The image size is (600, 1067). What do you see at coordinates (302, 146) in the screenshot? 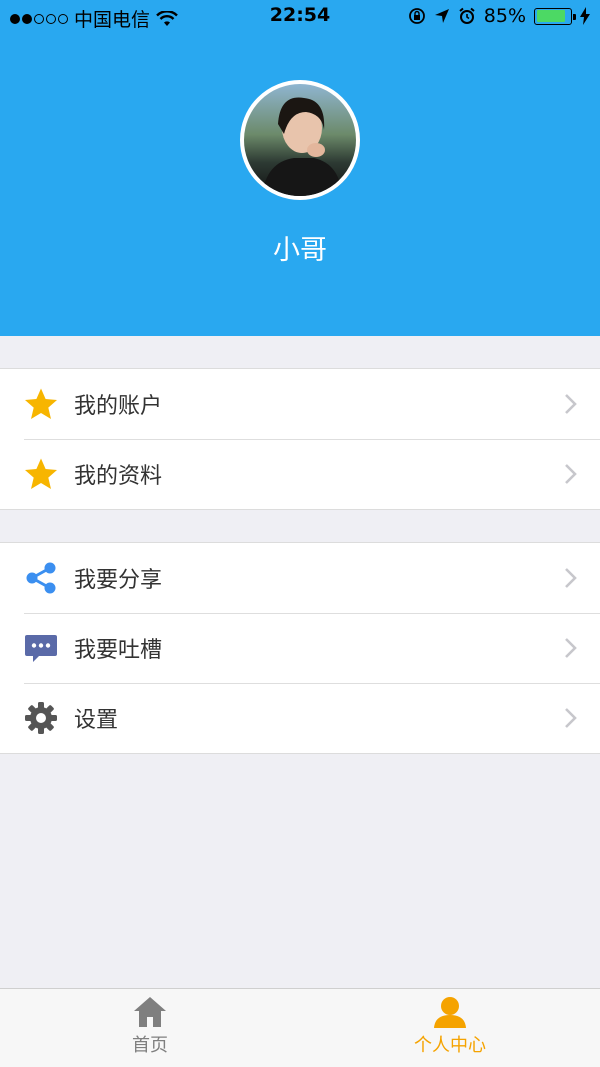
I see `avatar-photo-icon` at bounding box center [302, 146].